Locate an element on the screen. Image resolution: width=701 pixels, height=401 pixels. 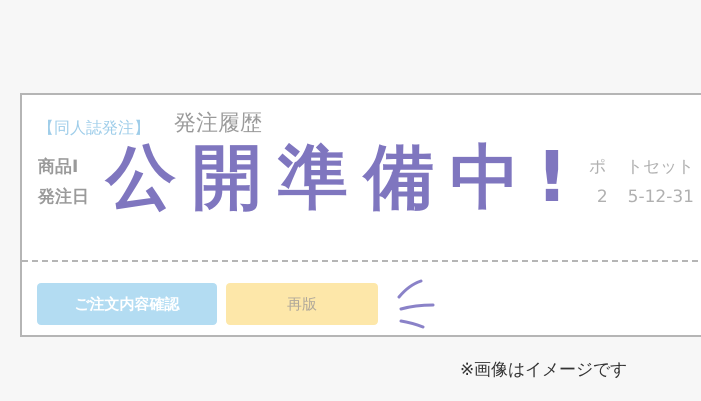
row-value: ポ is located at coordinates (597, 168).